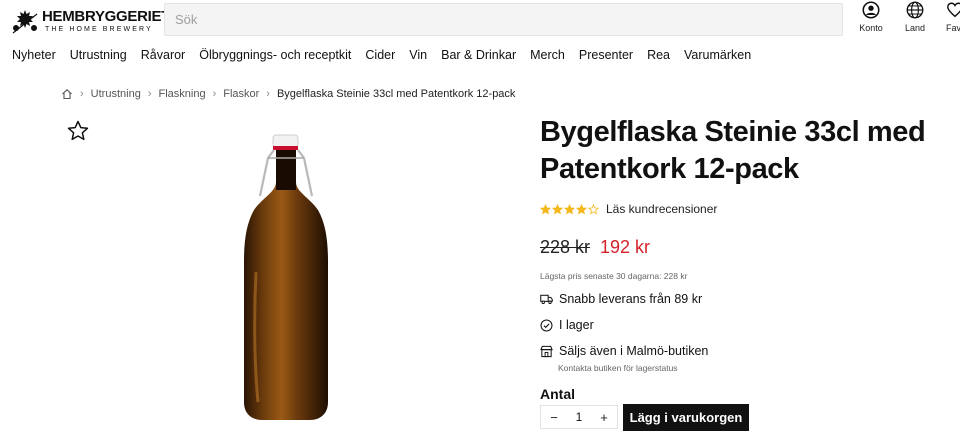  I want to click on favorites-button: Fav, so click(949, 21).